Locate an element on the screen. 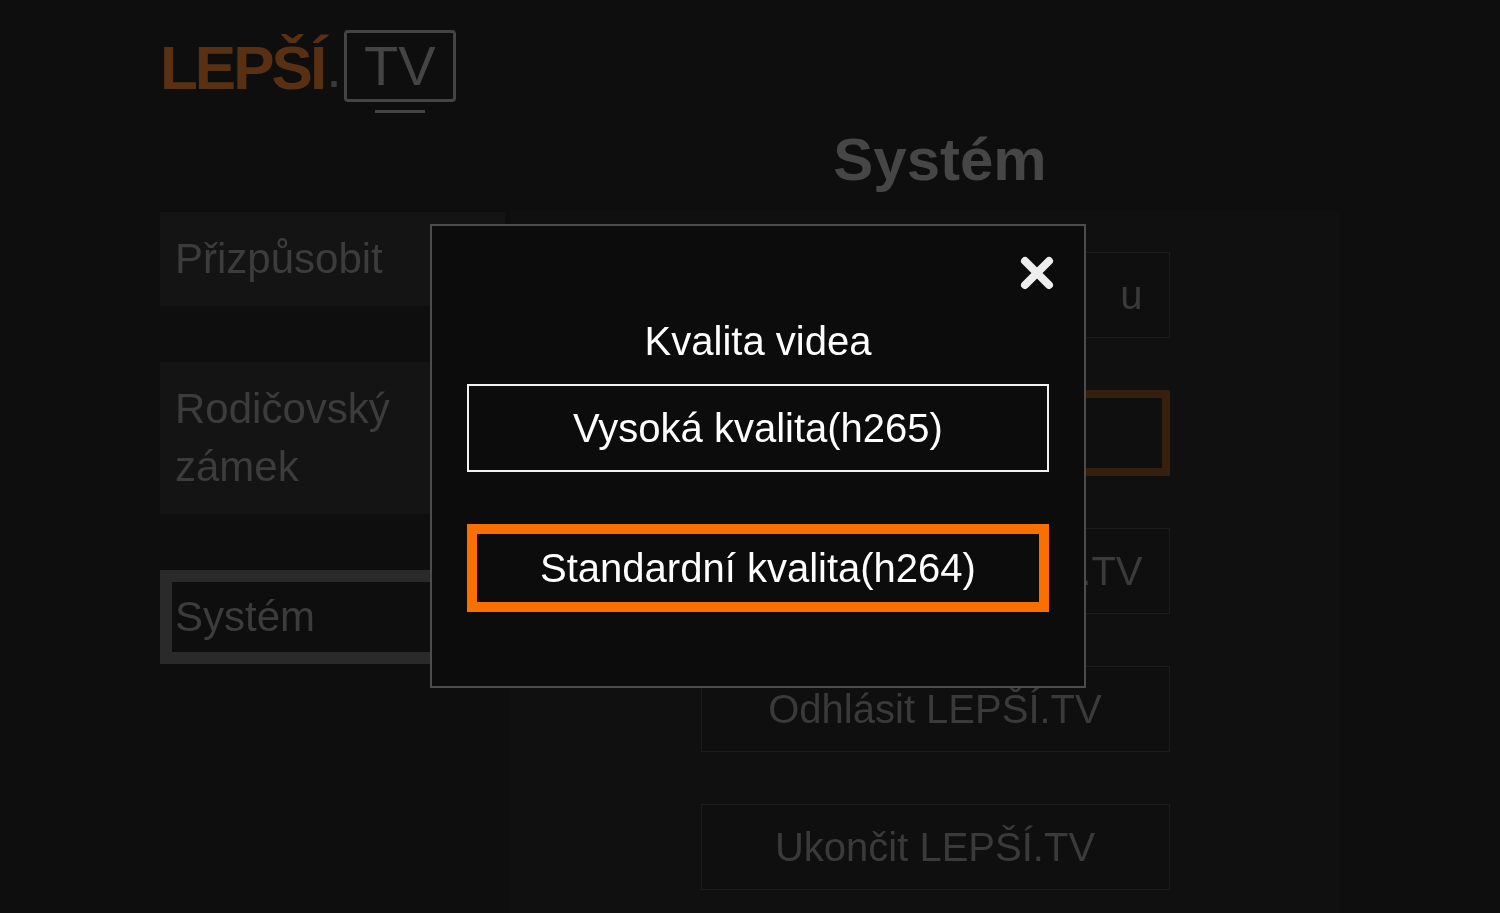 The width and height of the screenshot is (1500, 913). dialog-title: Kvalita videa is located at coordinates (758, 341).